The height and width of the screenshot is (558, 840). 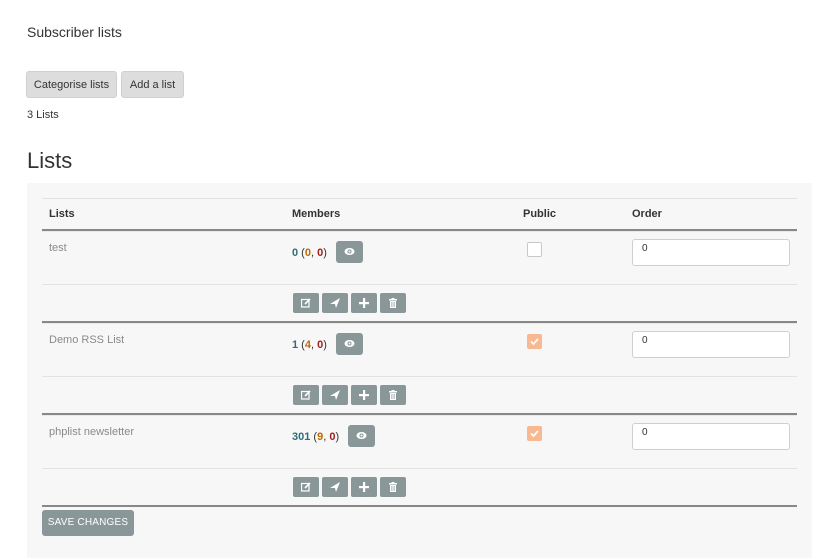 What do you see at coordinates (419, 441) in the screenshot?
I see `table-row: phplist newsletter 301 (9, 0) 0` at bounding box center [419, 441].